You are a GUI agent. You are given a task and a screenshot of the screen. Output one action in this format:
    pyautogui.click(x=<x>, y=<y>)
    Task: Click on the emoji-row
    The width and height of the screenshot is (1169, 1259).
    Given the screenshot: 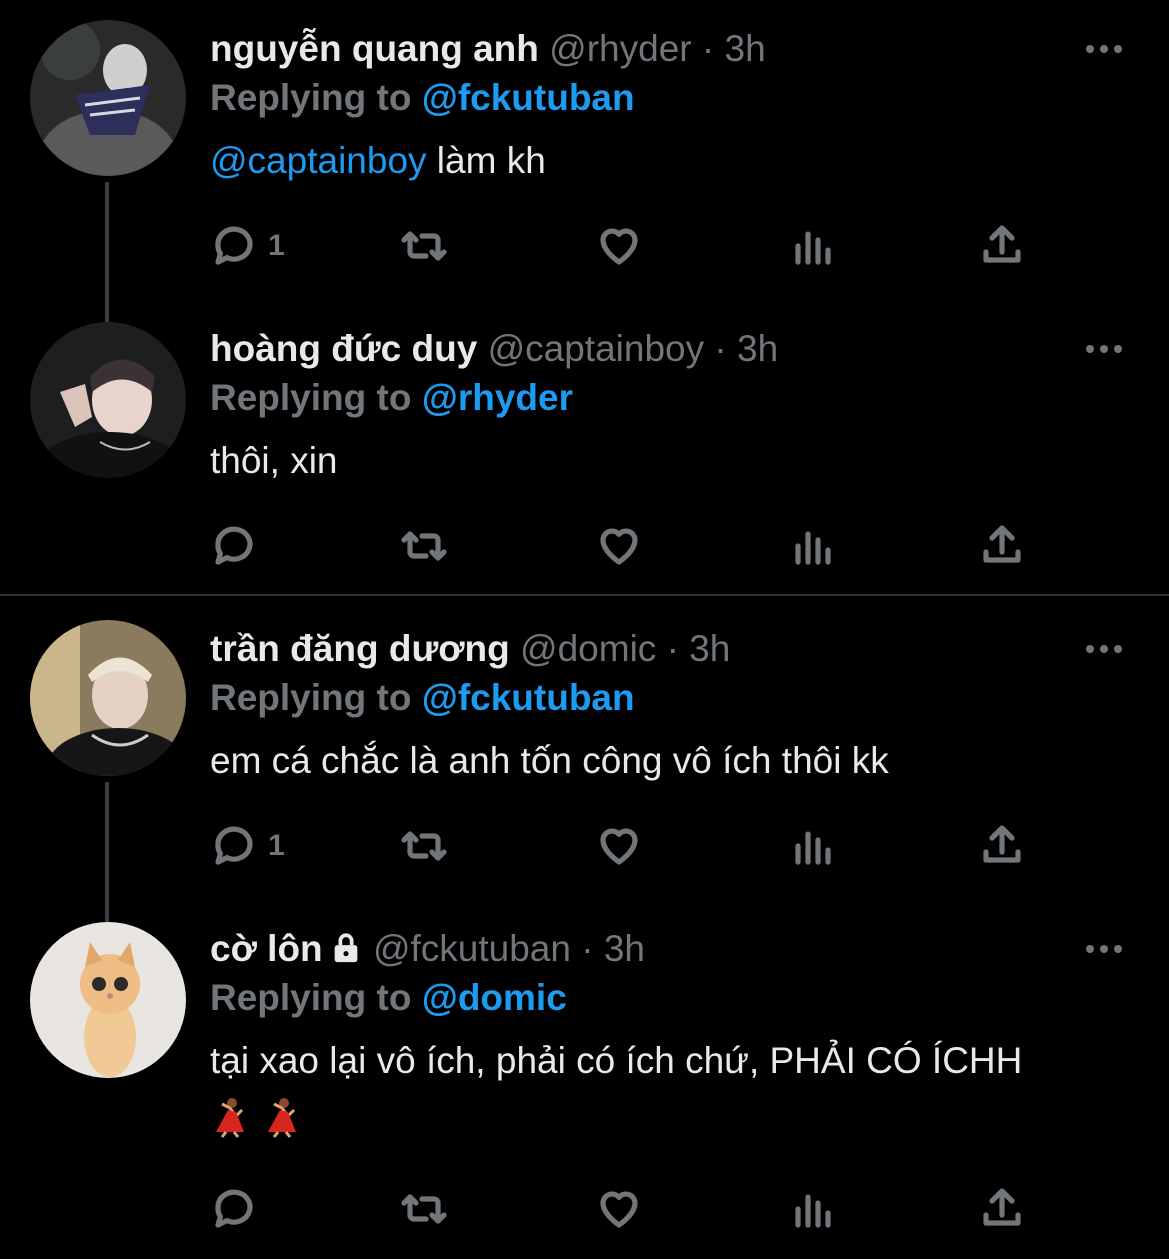 What is the action you would take?
    pyautogui.click(x=256, y=1117)
    